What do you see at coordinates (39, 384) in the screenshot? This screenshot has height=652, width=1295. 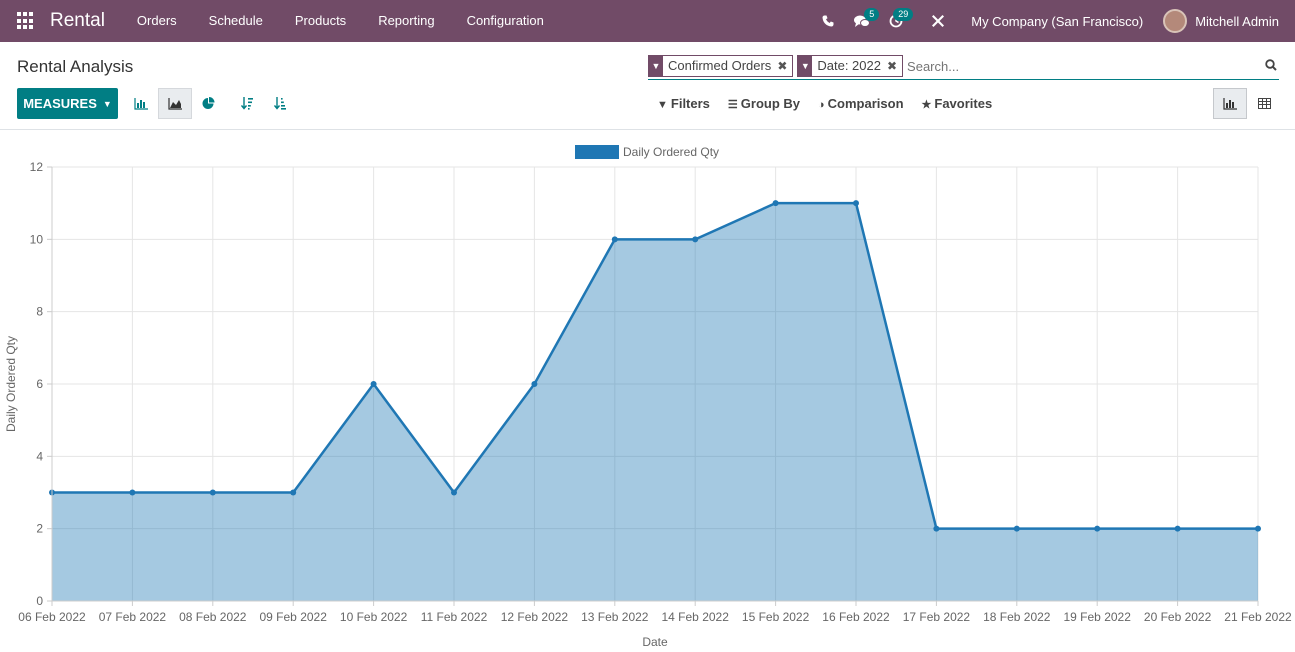 I see `y-tick-label: 6` at bounding box center [39, 384].